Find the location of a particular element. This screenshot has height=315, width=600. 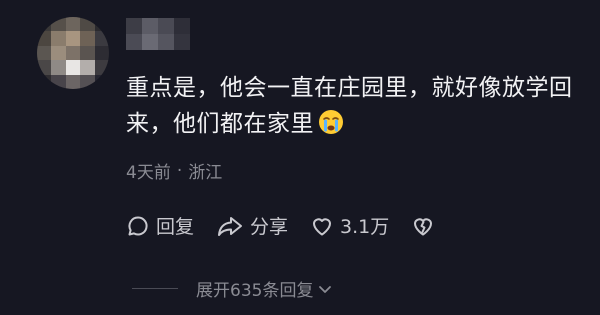

dislike-button is located at coordinates (423, 226).